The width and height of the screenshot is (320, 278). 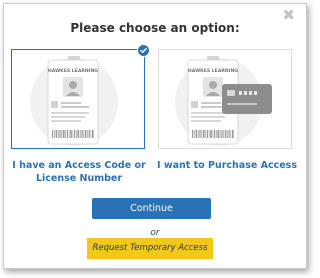 I want to click on id-badge-with-credit-card-icon: HAWKES LEARNING, so click(x=223, y=101).